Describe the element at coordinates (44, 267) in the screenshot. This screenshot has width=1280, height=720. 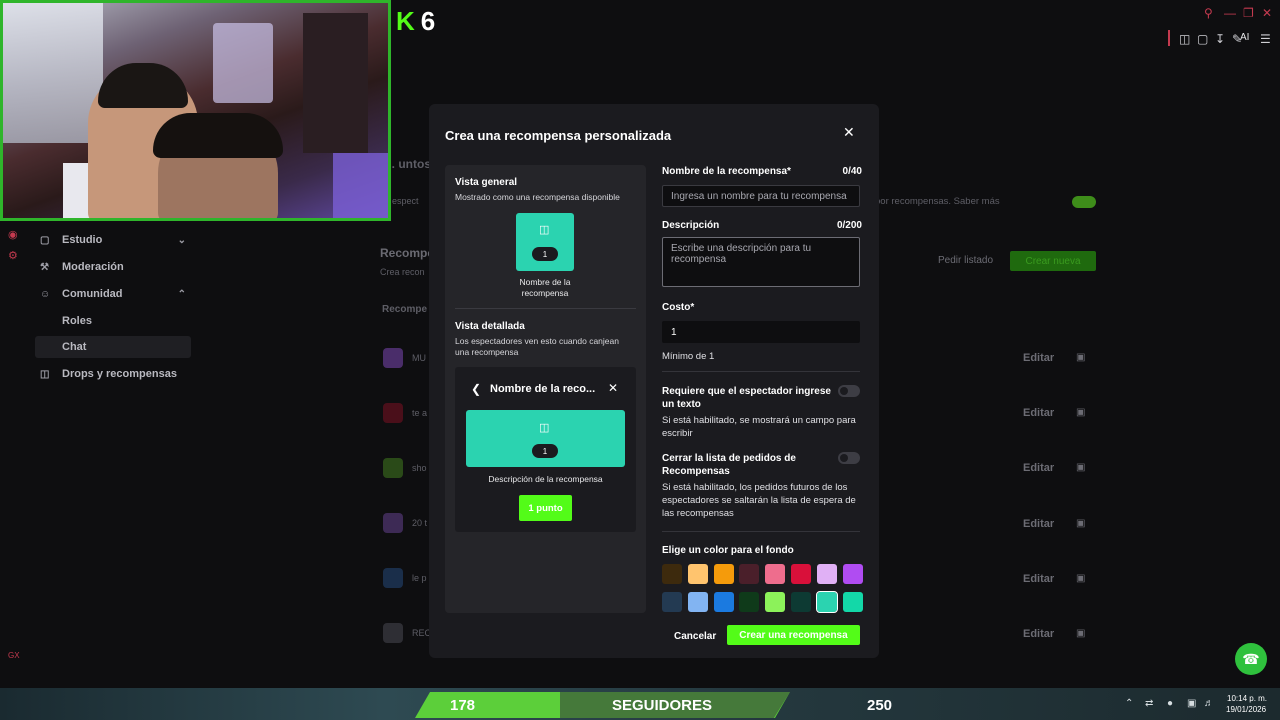
I see `wrench-icon: ⚒` at that location.